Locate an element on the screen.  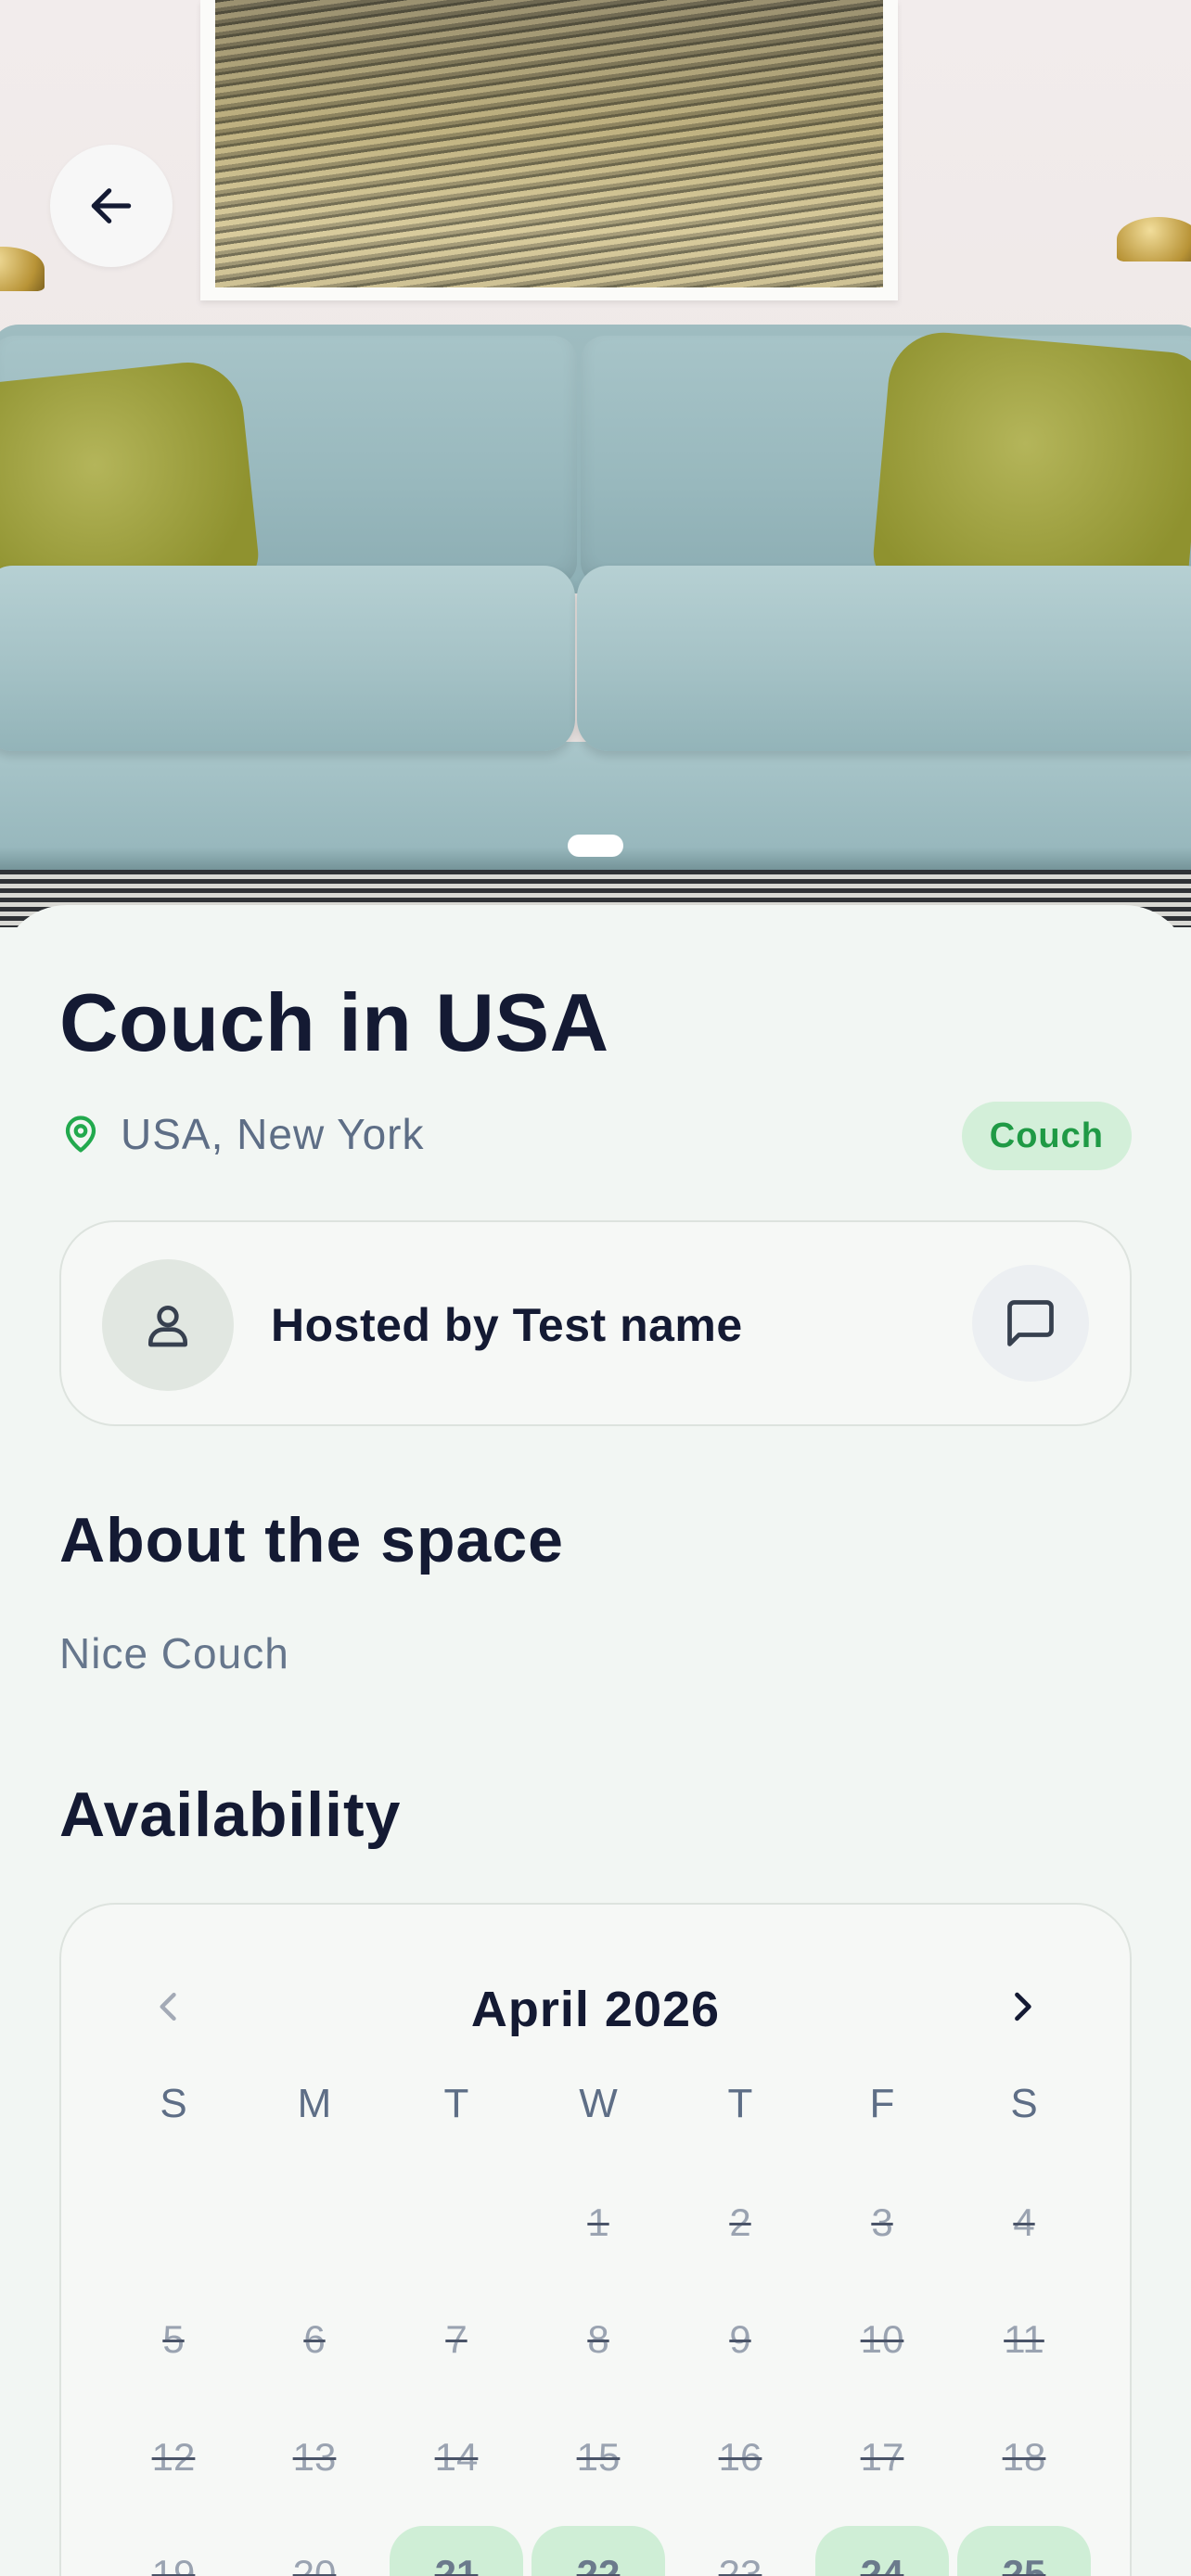
about-heading: About the space is located at coordinates (311, 1540).